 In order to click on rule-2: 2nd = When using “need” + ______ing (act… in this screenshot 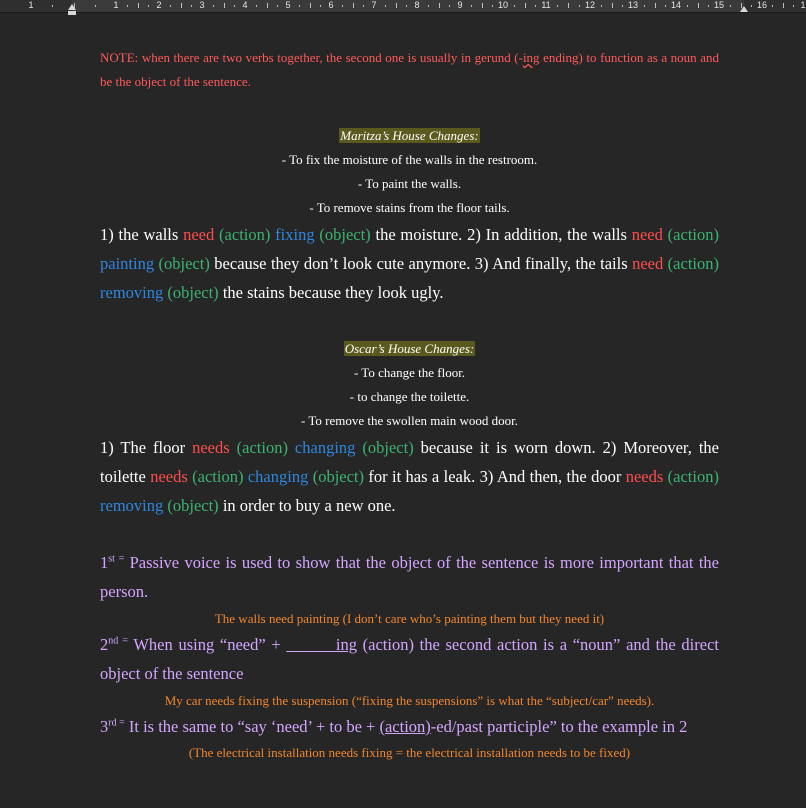, I will do `click(409, 659)`.